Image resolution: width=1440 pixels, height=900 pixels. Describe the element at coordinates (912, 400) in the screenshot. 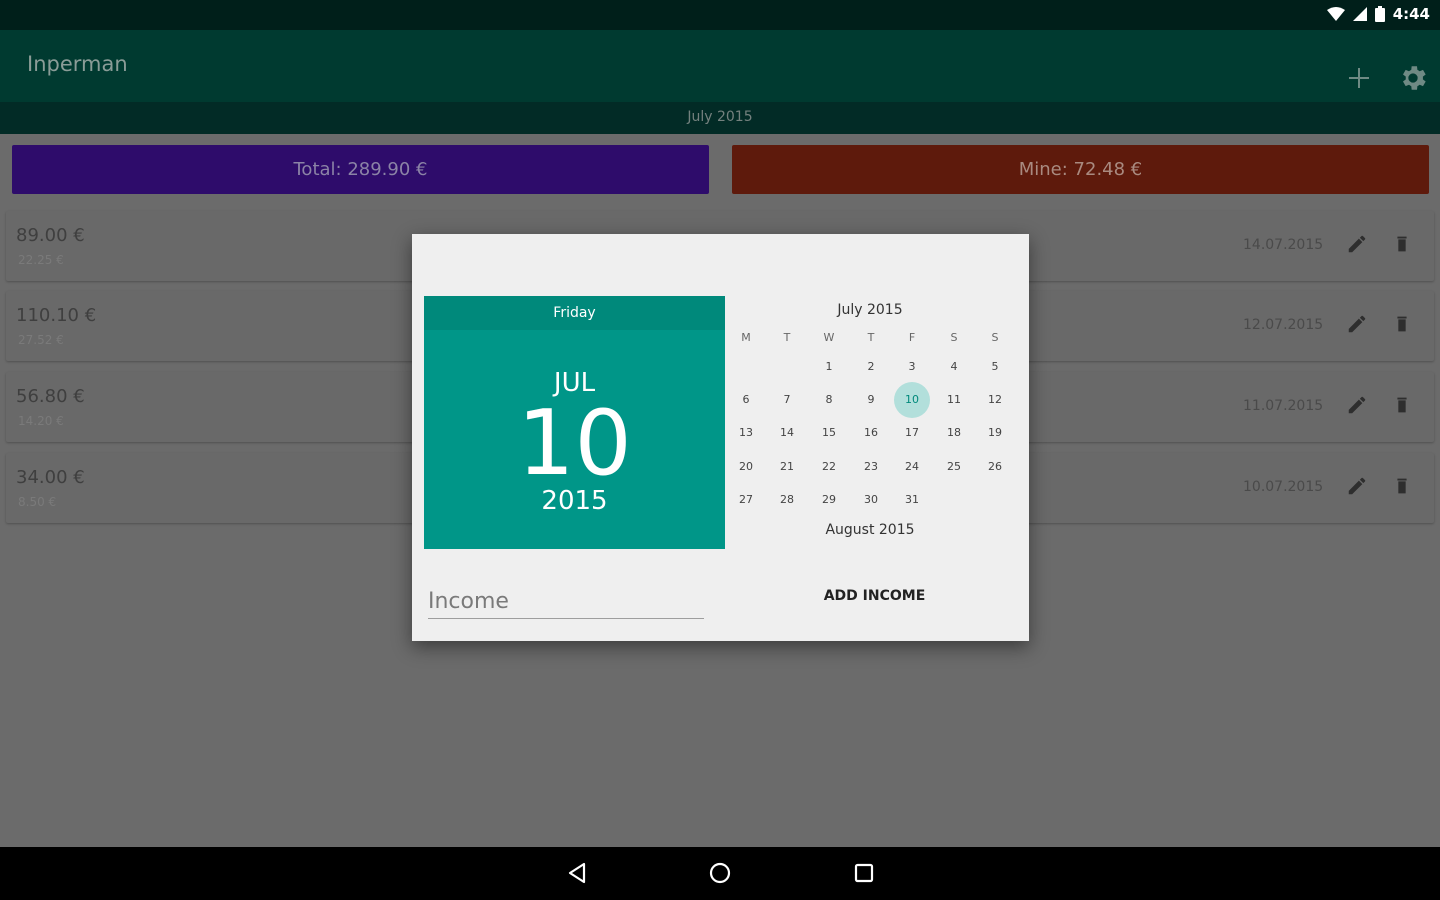

I see `calendar-day-selected: 10` at that location.